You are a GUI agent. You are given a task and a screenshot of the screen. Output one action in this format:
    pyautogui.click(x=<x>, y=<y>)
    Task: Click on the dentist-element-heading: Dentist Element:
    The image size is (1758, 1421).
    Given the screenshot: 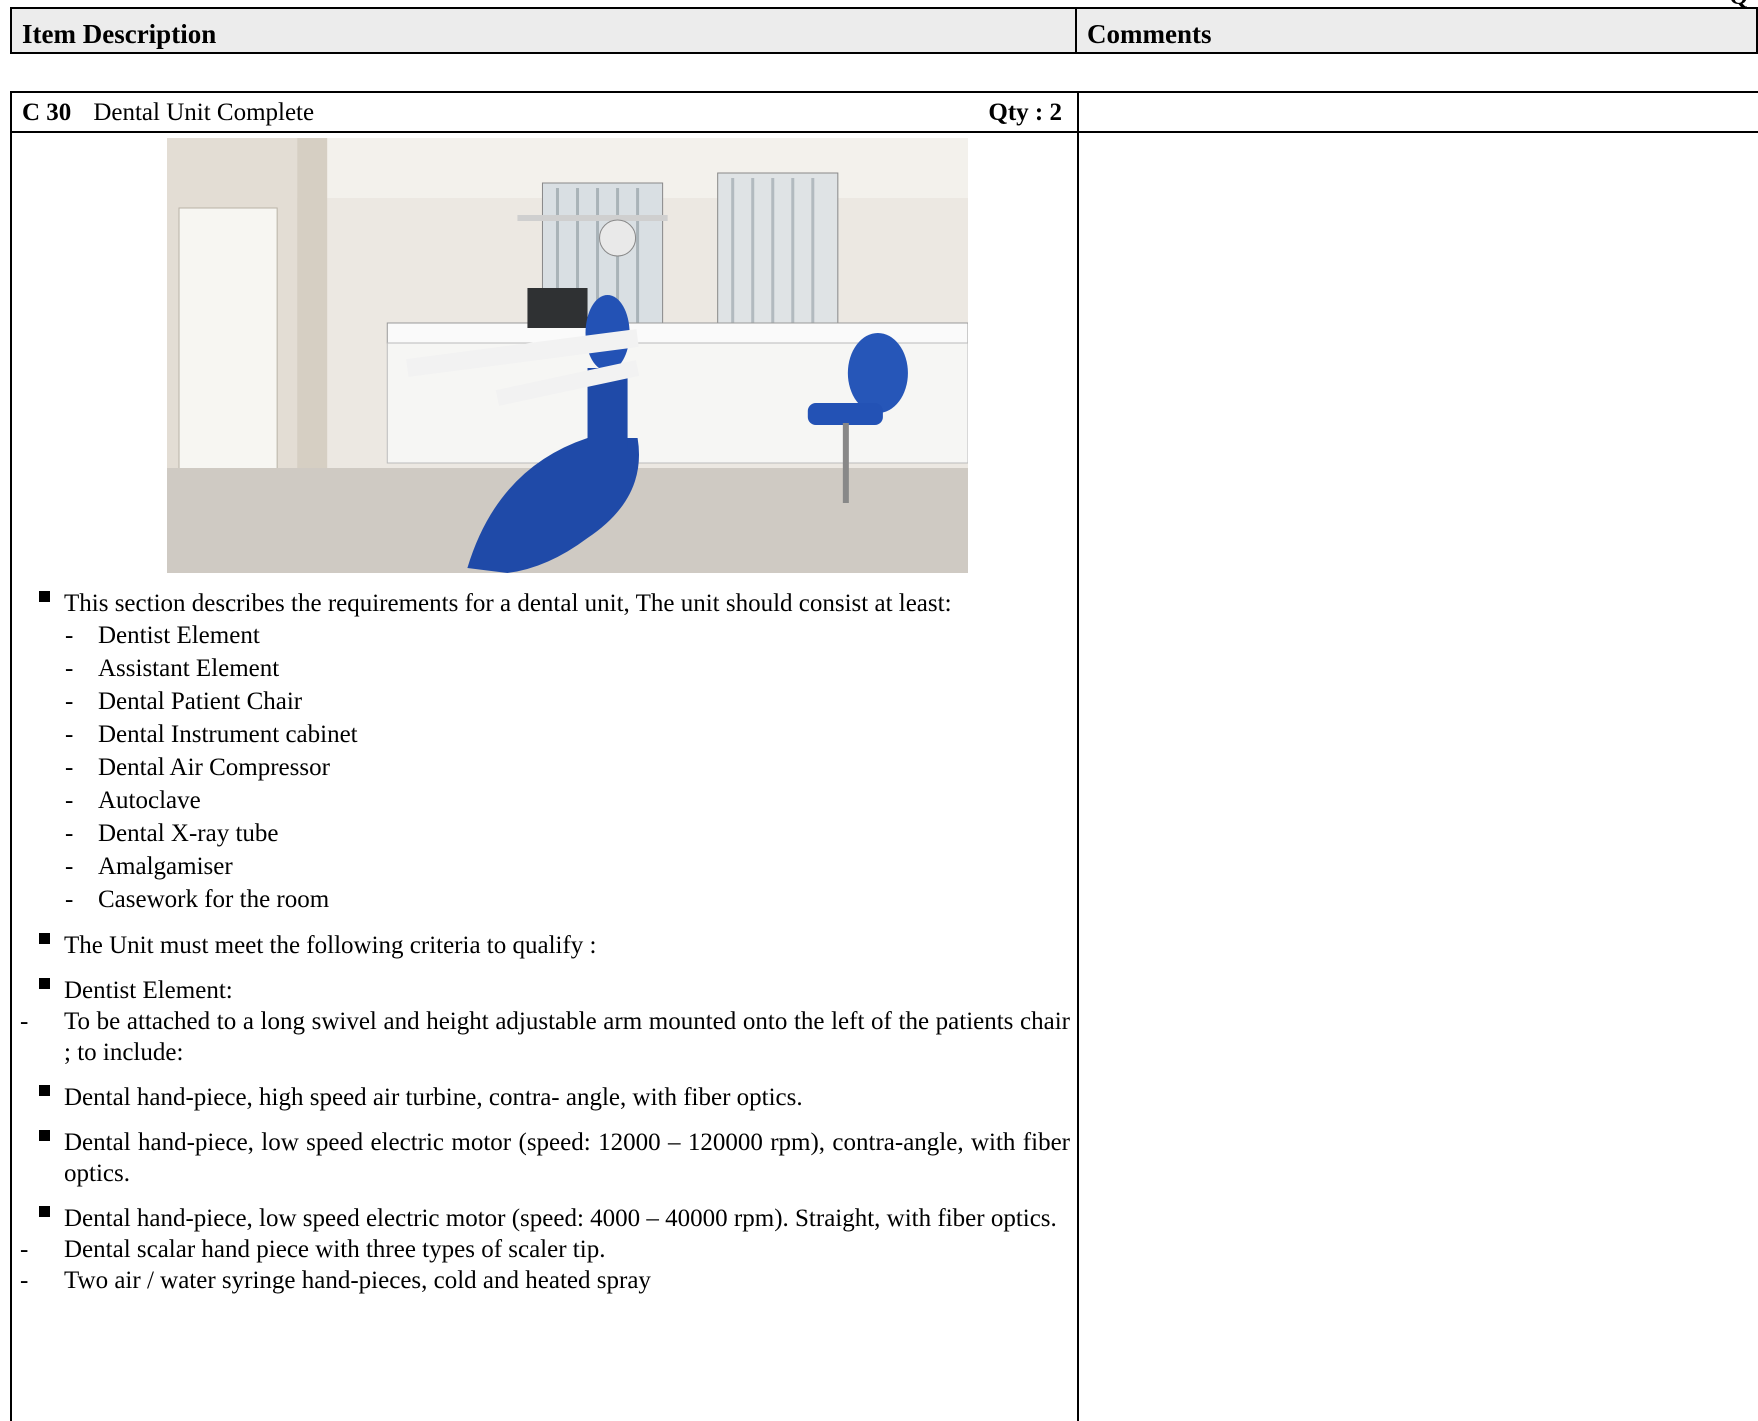 What is the action you would take?
    pyautogui.click(x=545, y=990)
    